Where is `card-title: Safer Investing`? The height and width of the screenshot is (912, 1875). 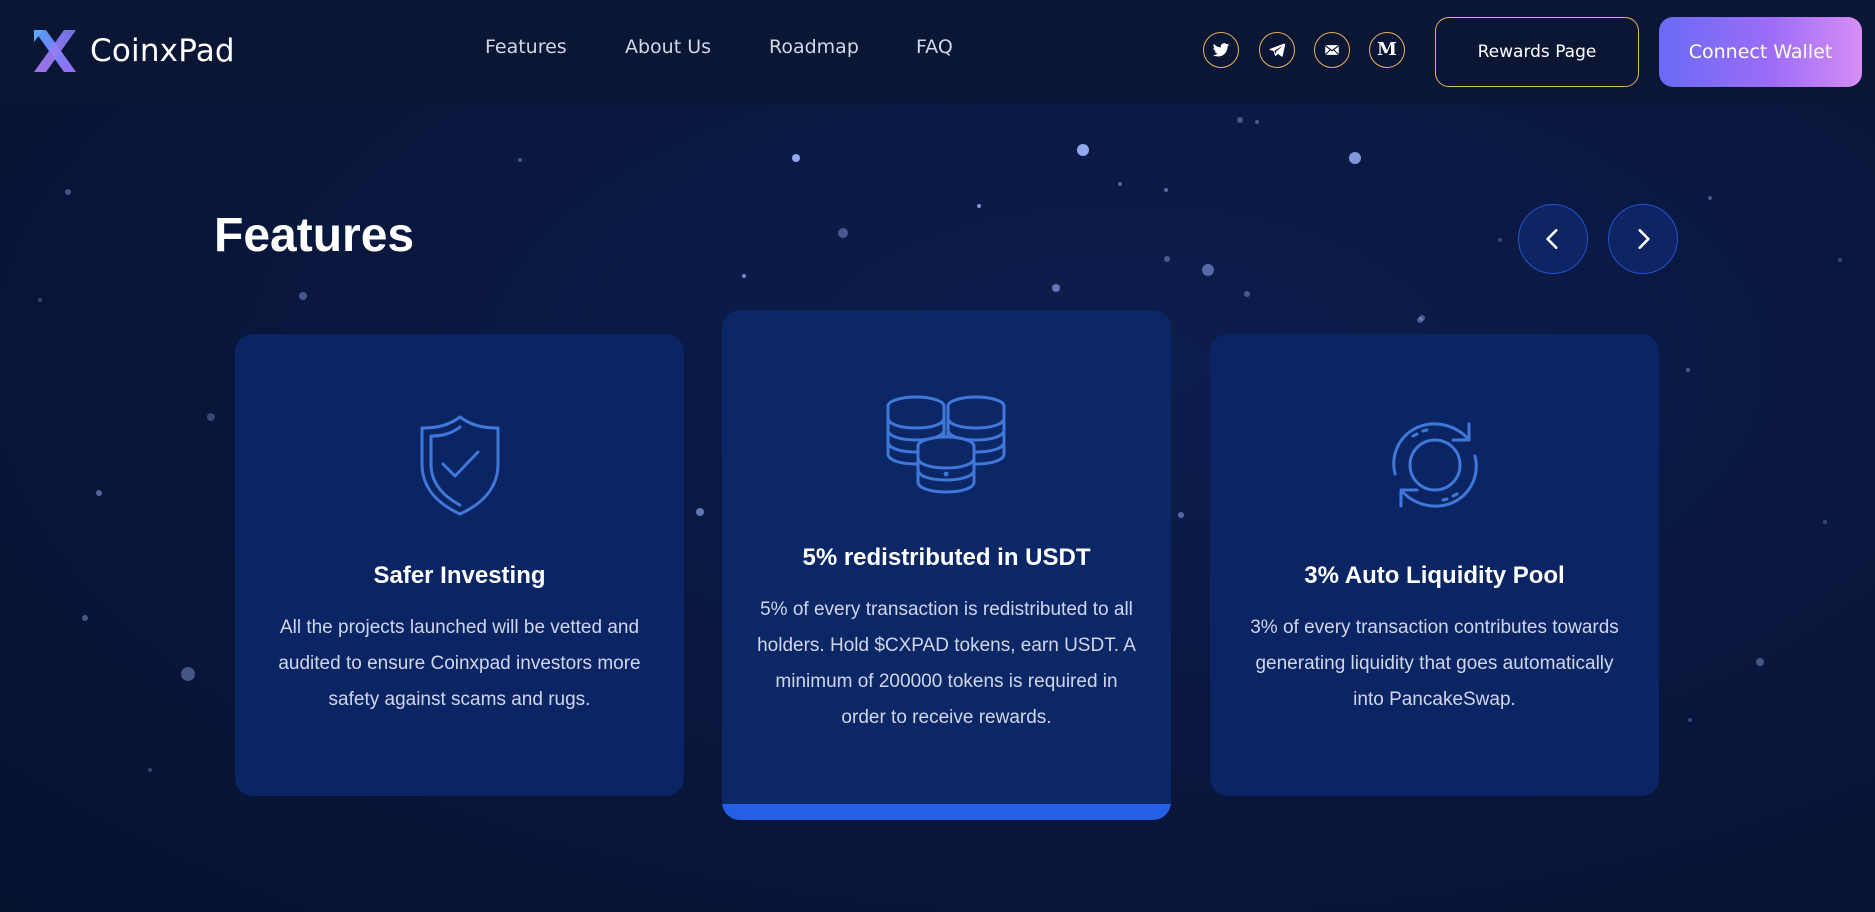
card-title: Safer Investing is located at coordinates (459, 575).